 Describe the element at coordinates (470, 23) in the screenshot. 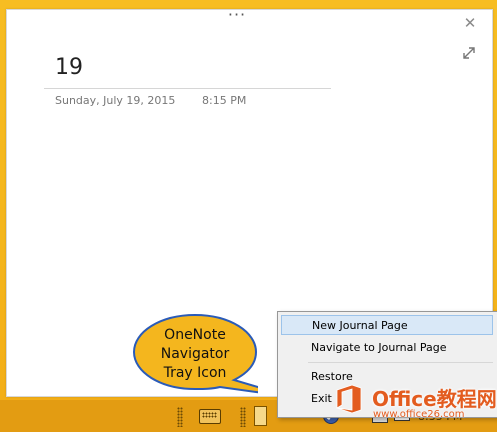

I see `close-icon: ✕` at that location.